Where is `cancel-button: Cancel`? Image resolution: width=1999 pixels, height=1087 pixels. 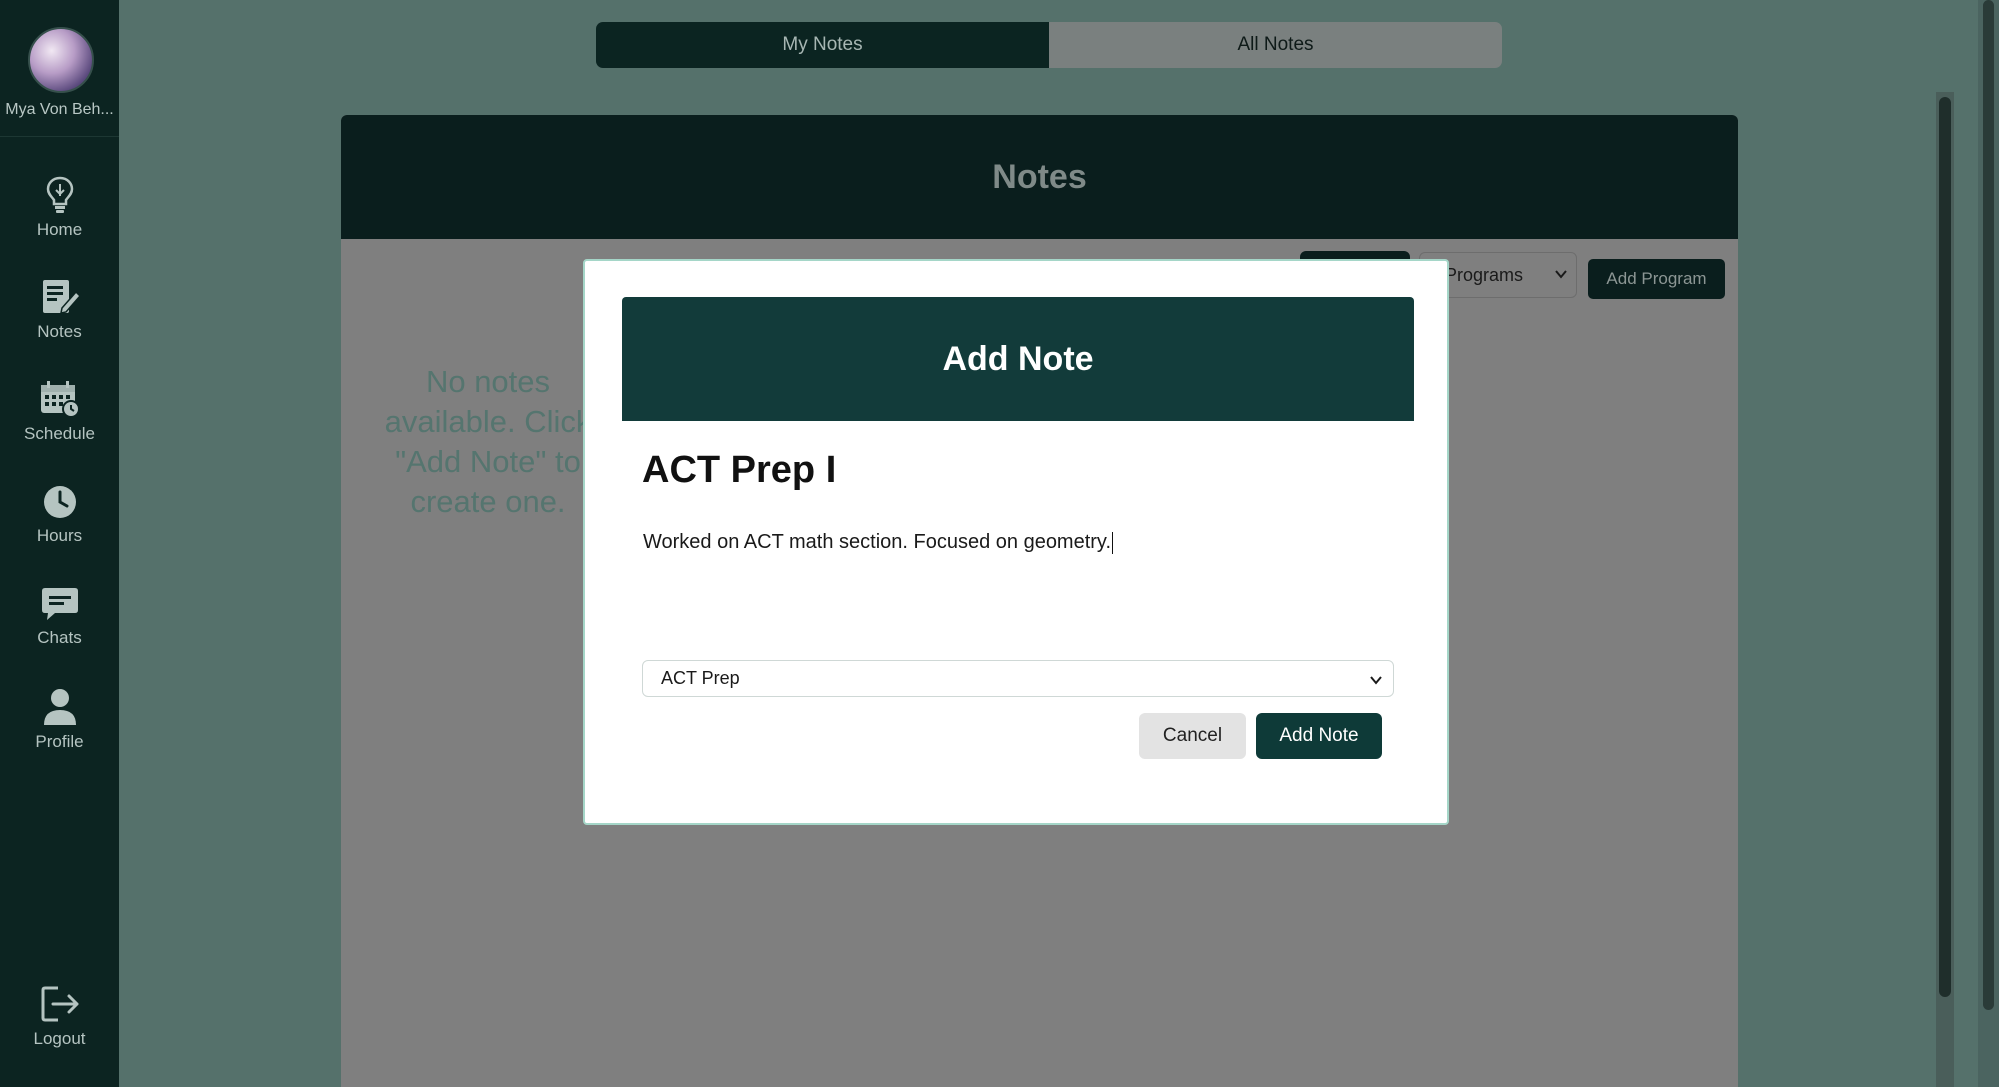
cancel-button: Cancel is located at coordinates (1192, 736).